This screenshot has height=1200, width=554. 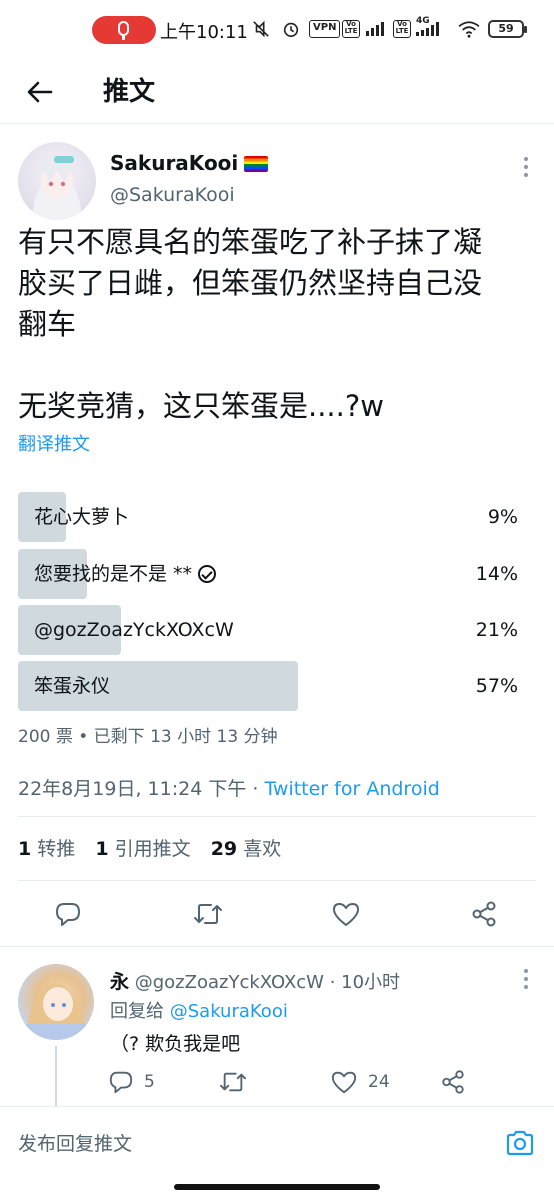 I want to click on battery-icon: 59, so click(x=507, y=29).